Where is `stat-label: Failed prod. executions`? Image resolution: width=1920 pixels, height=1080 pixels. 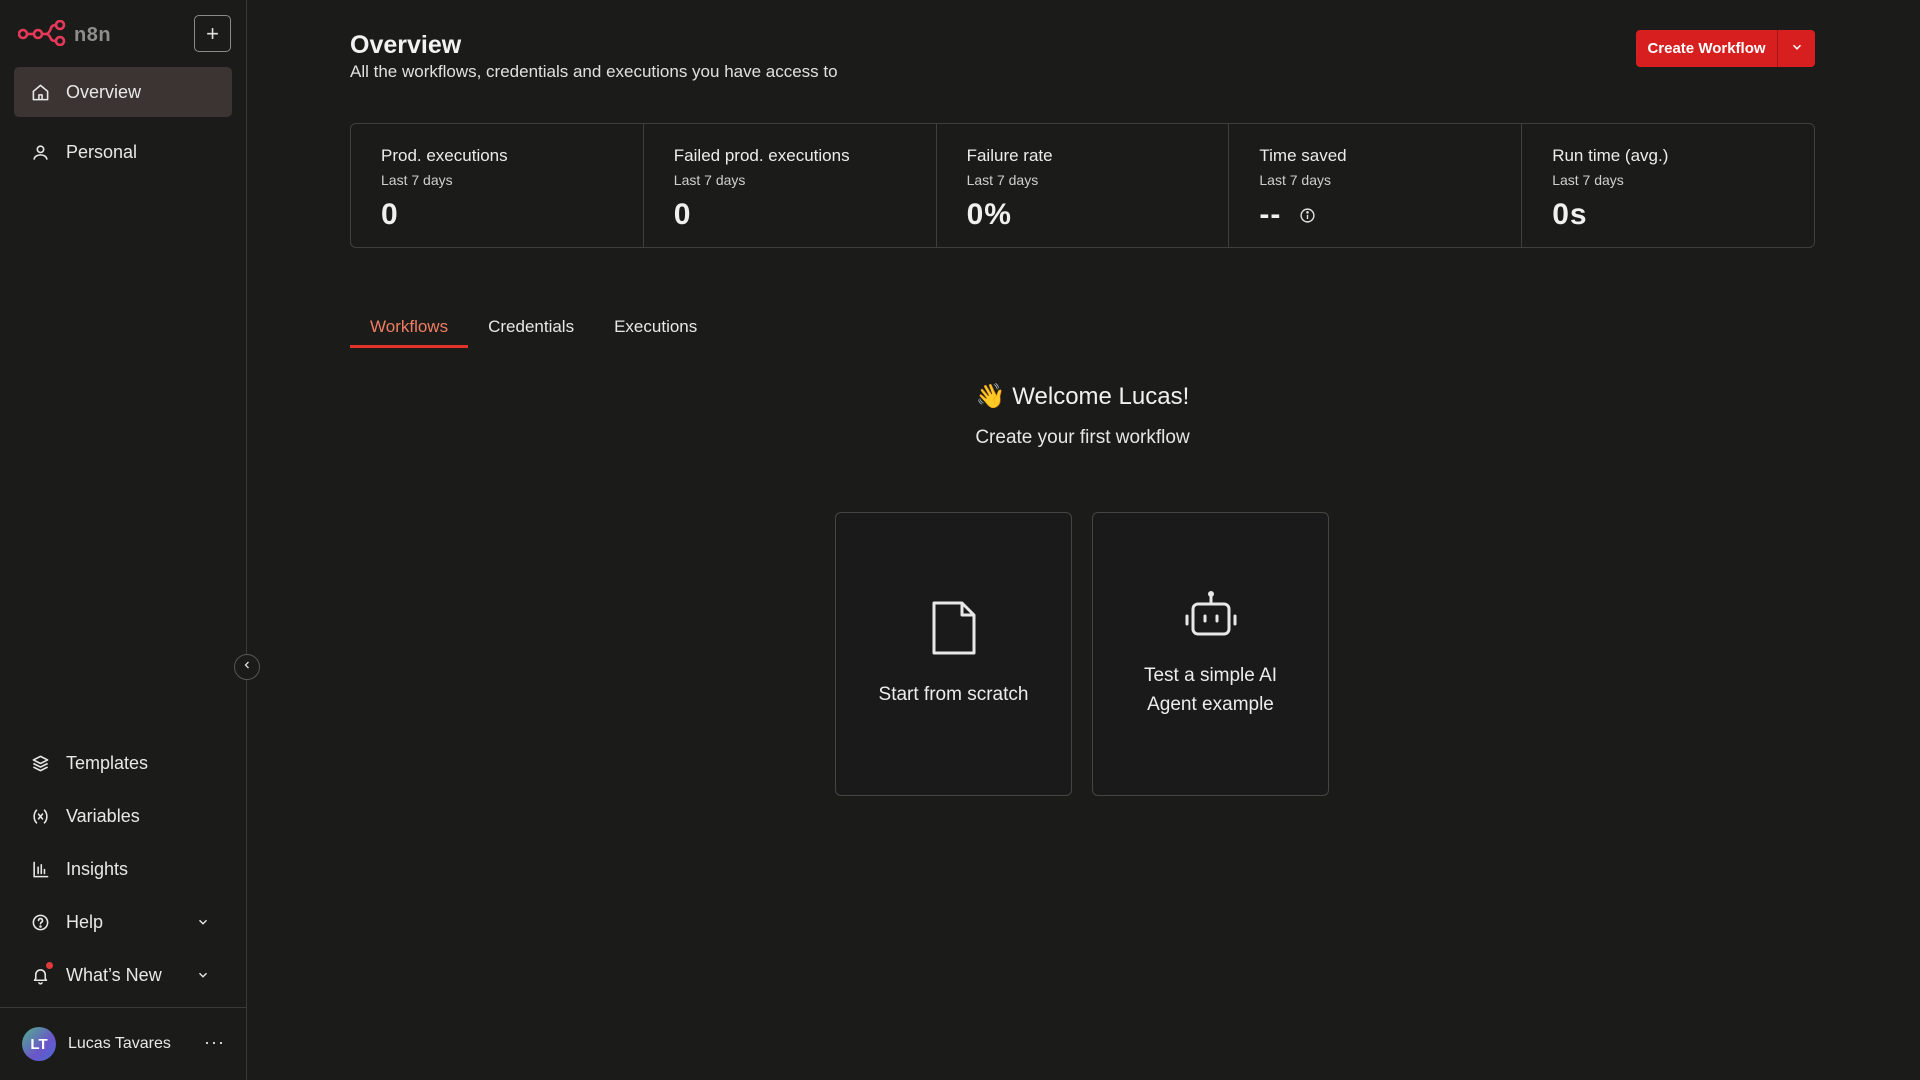 stat-label: Failed prod. executions is located at coordinates (761, 155).